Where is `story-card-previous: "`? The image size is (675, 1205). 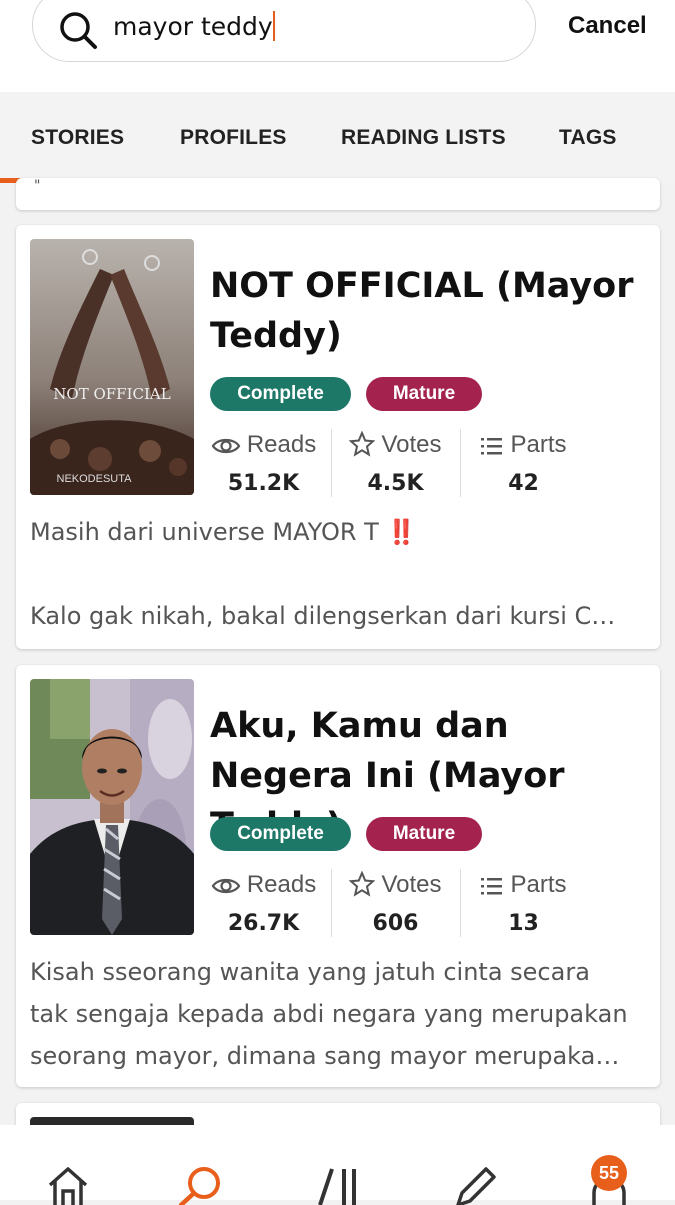 story-card-previous: " is located at coordinates (338, 194).